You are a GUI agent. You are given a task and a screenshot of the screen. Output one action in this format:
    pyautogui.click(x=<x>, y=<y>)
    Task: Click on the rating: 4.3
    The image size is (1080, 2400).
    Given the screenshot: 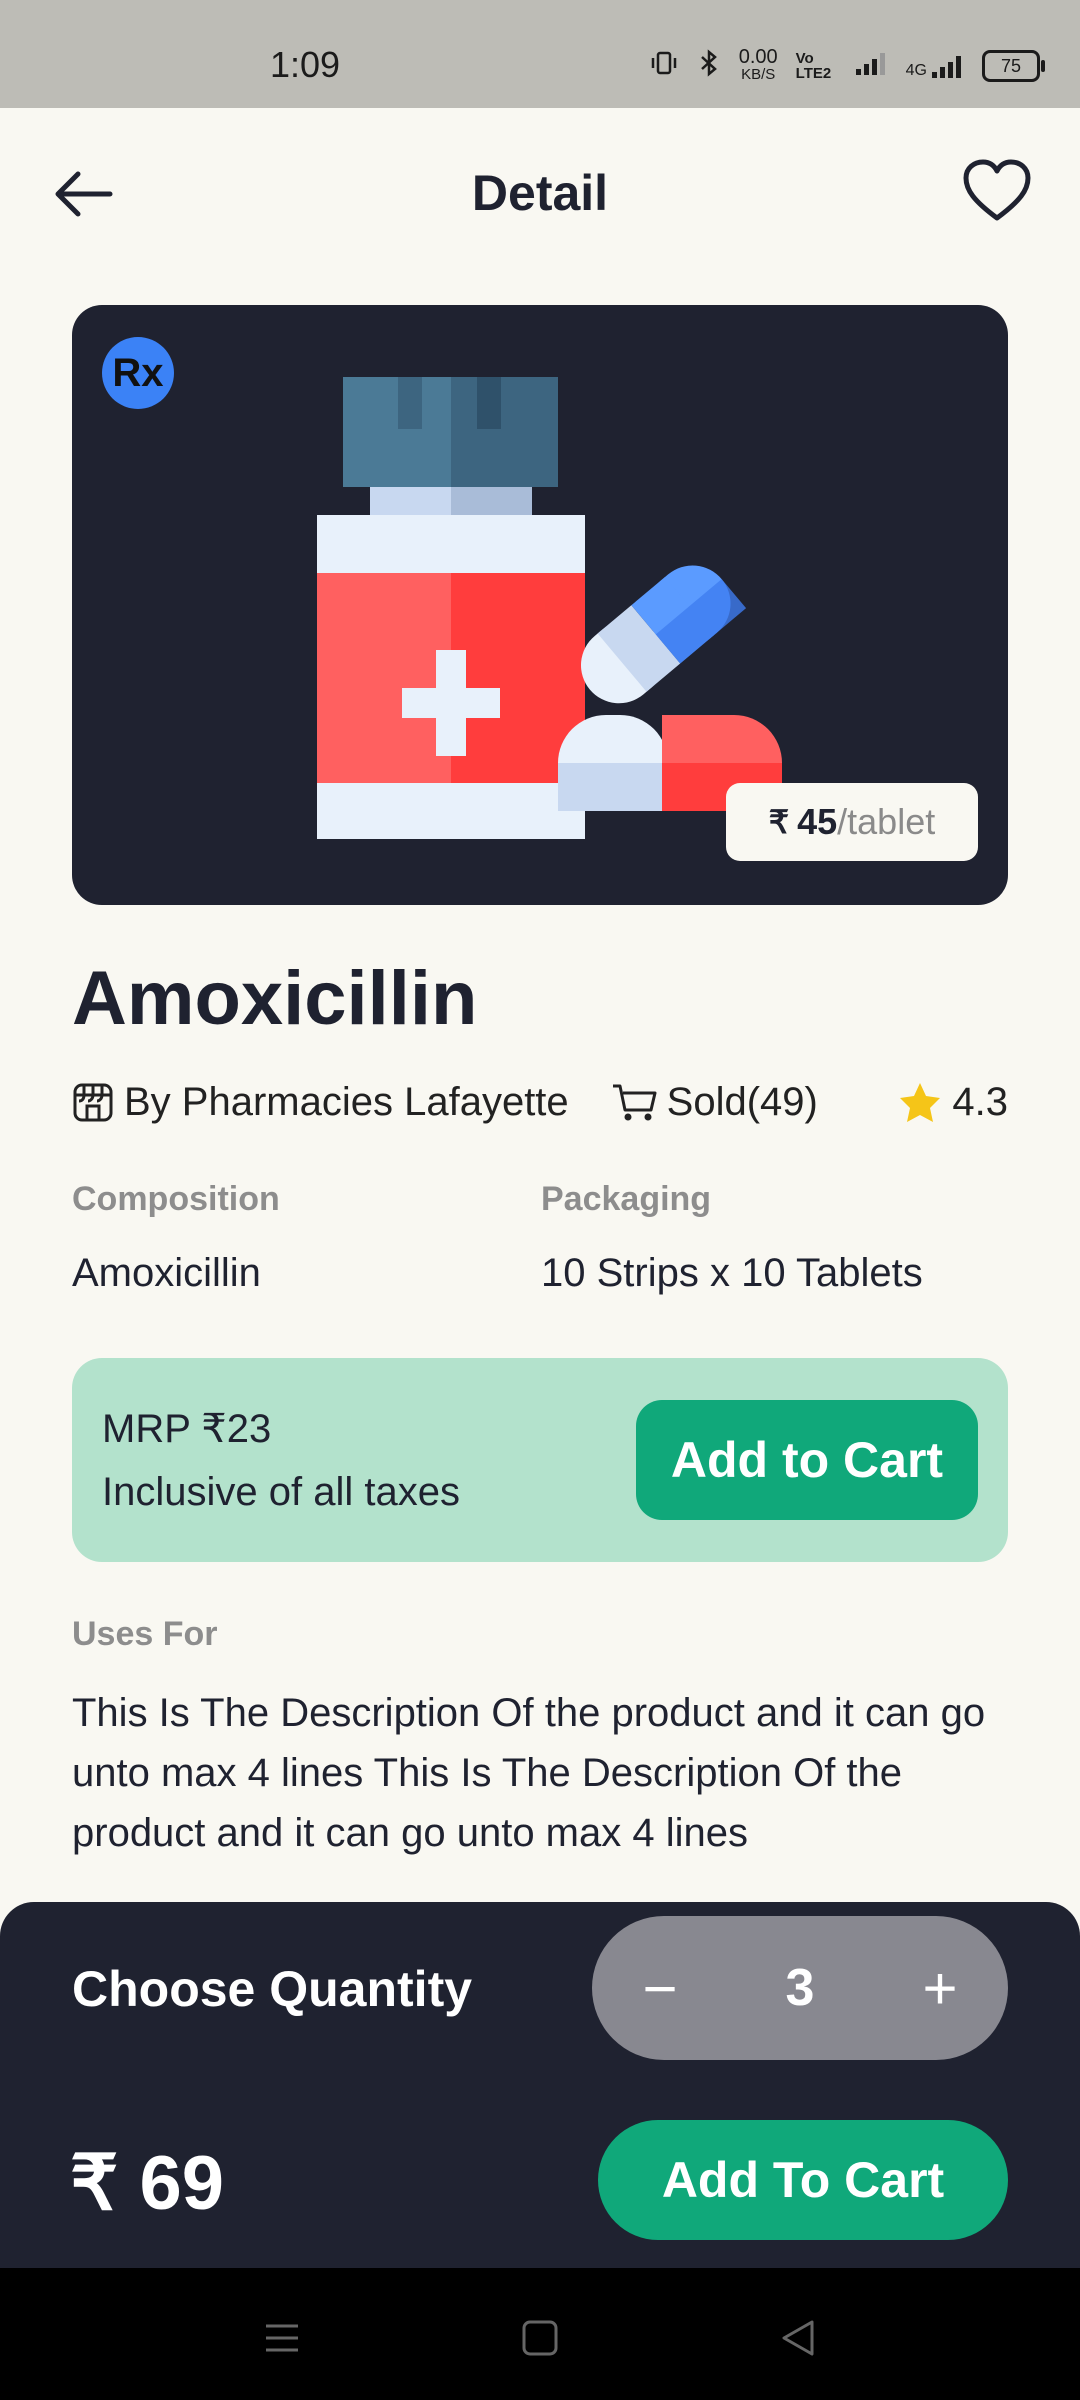 What is the action you would take?
    pyautogui.click(x=953, y=1102)
    